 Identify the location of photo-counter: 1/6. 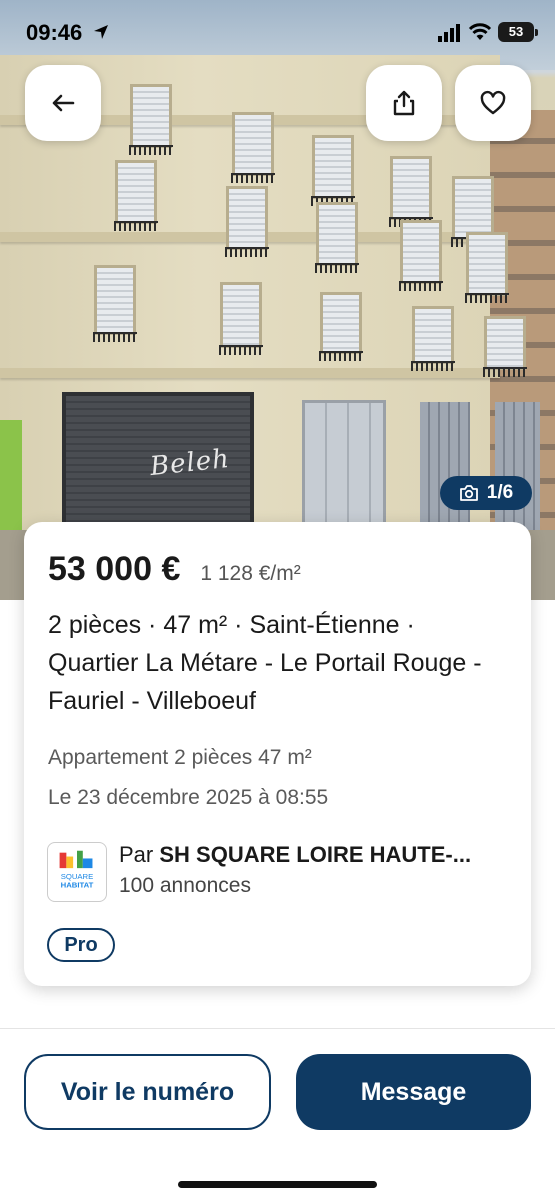
(486, 493).